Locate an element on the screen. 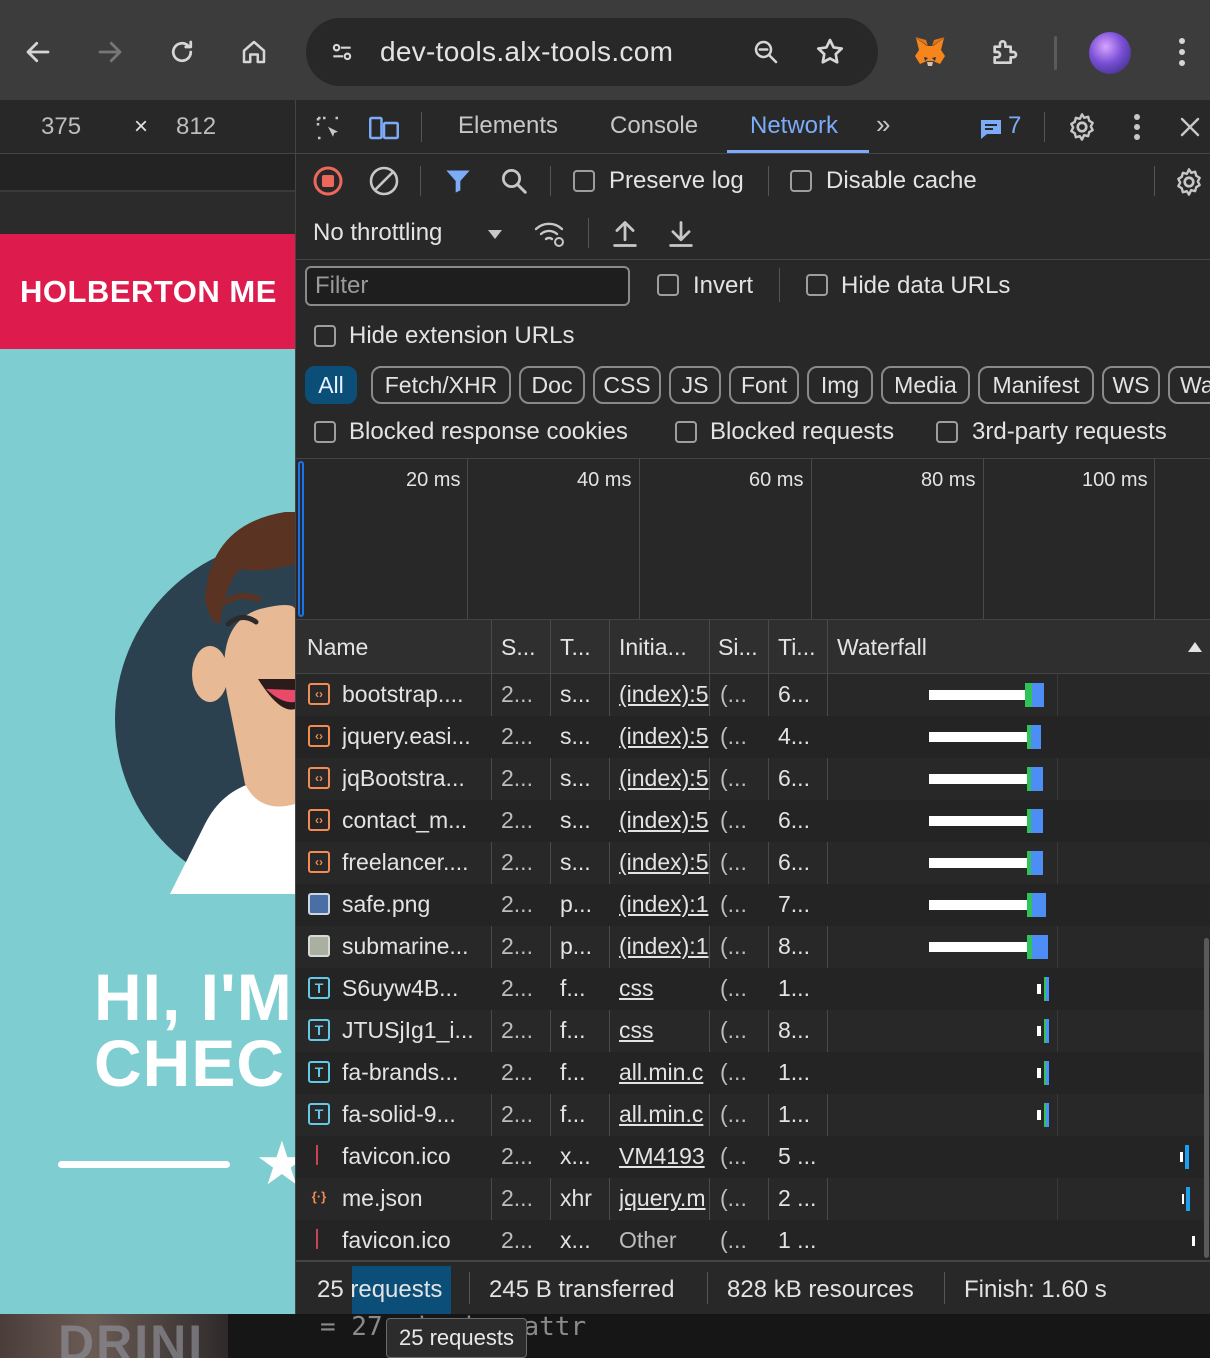 The height and width of the screenshot is (1358, 1210). chip-media: Media is located at coordinates (925, 385).